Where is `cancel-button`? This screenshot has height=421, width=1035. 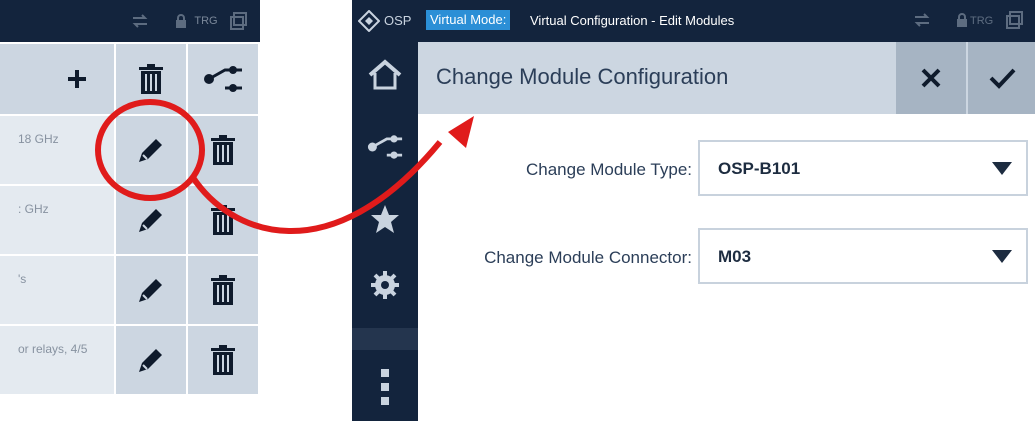
cancel-button is located at coordinates (931, 78).